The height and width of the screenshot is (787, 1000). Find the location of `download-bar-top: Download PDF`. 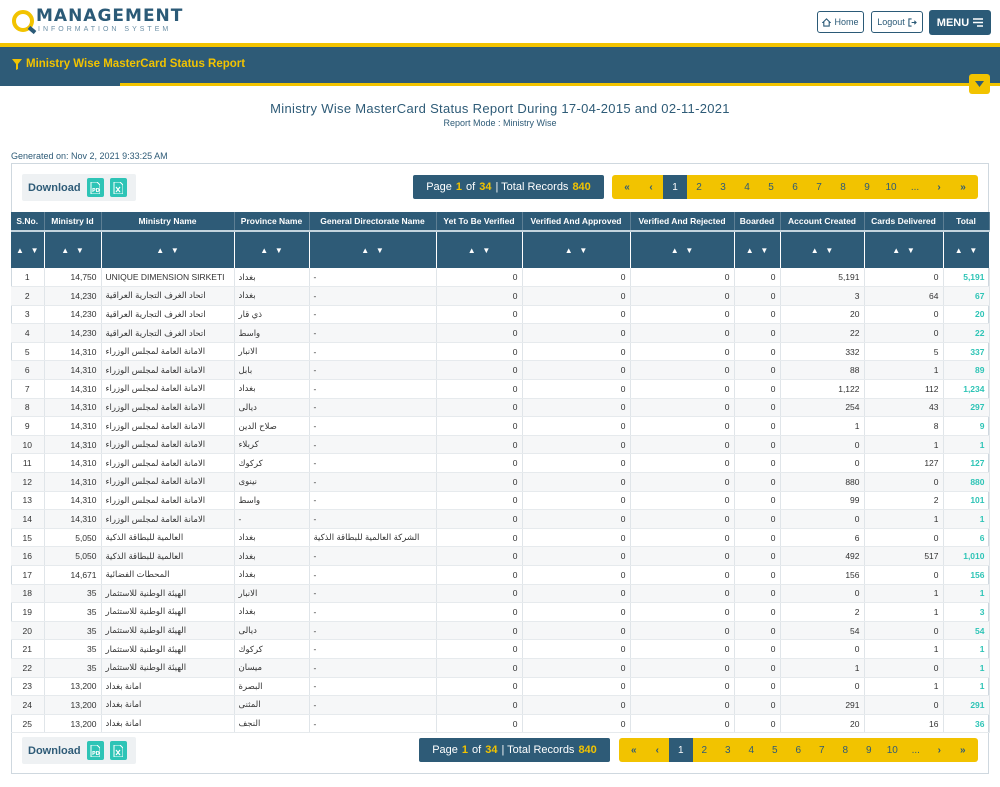

download-bar-top: Download PDF is located at coordinates (79, 187).